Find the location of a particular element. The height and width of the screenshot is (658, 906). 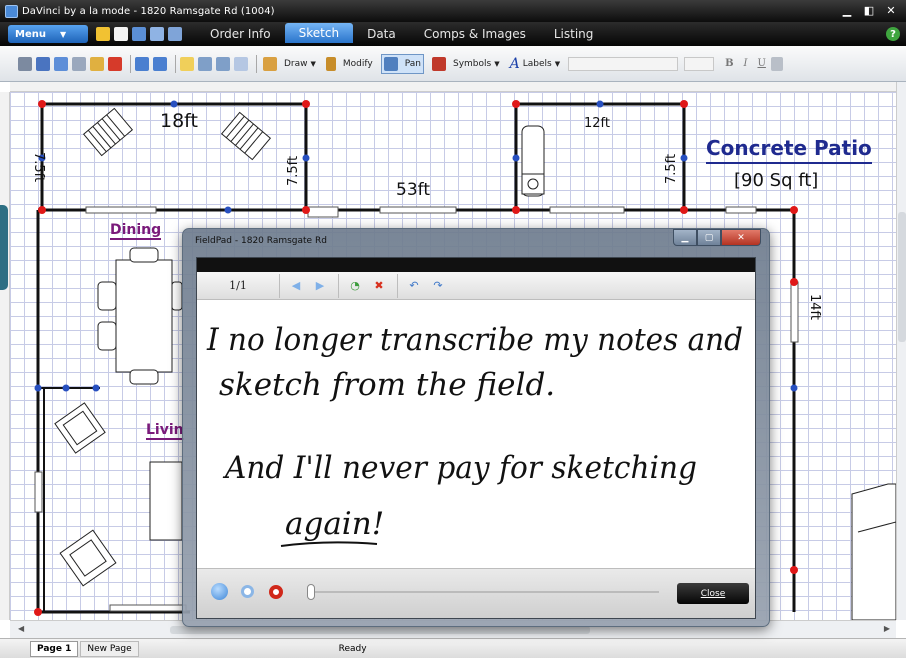

horizontal-ruler is located at coordinates (453, 87).